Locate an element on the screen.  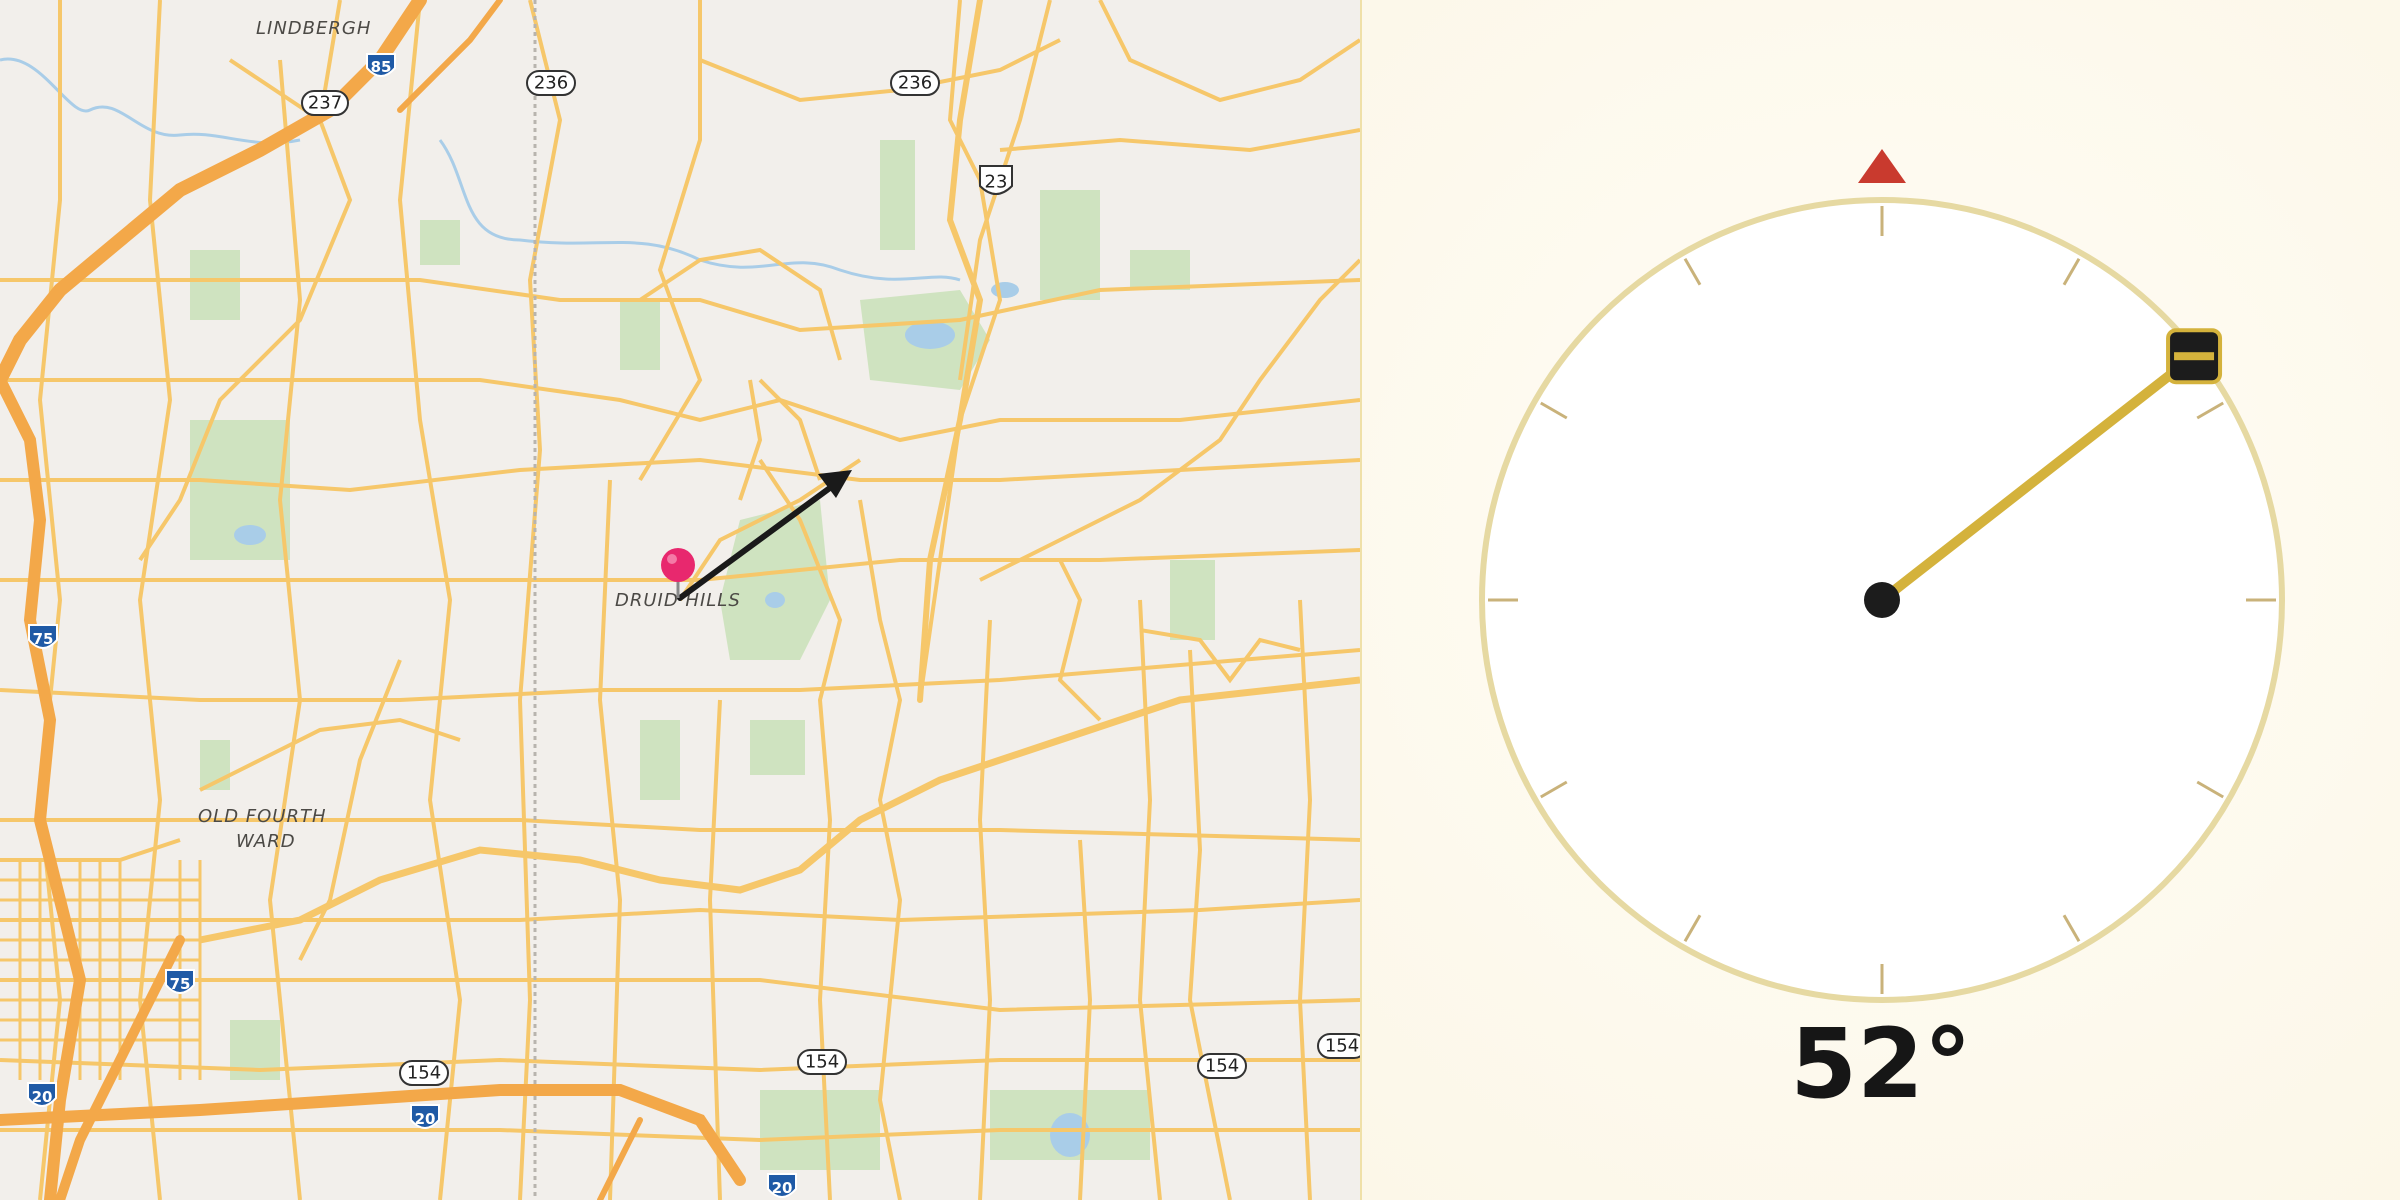
shield-ga236-b: 236 is located at coordinates (915, 83).